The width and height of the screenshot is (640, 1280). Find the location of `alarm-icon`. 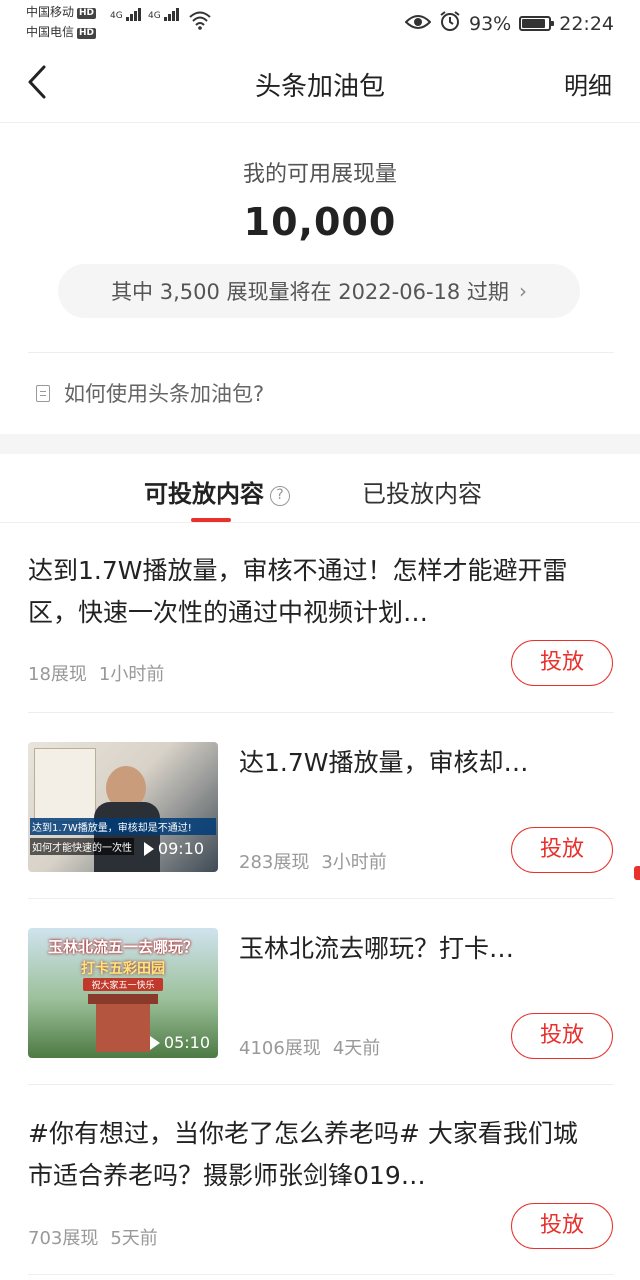

alarm-icon is located at coordinates (450, 23).